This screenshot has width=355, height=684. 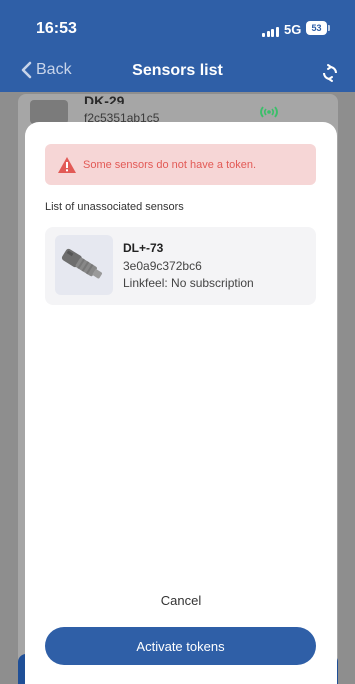 I want to click on sensor-name: DL+-73, so click(x=143, y=248).